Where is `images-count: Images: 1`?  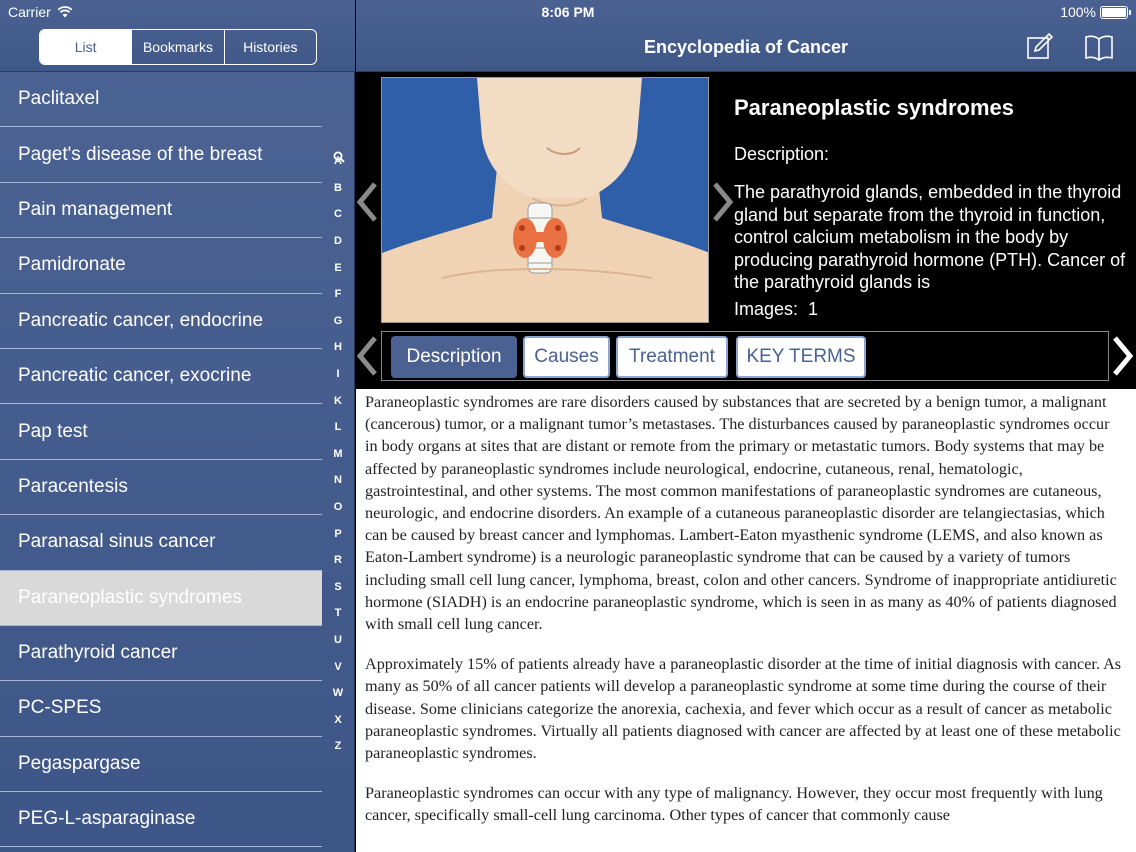
images-count: Images: 1 is located at coordinates (776, 309).